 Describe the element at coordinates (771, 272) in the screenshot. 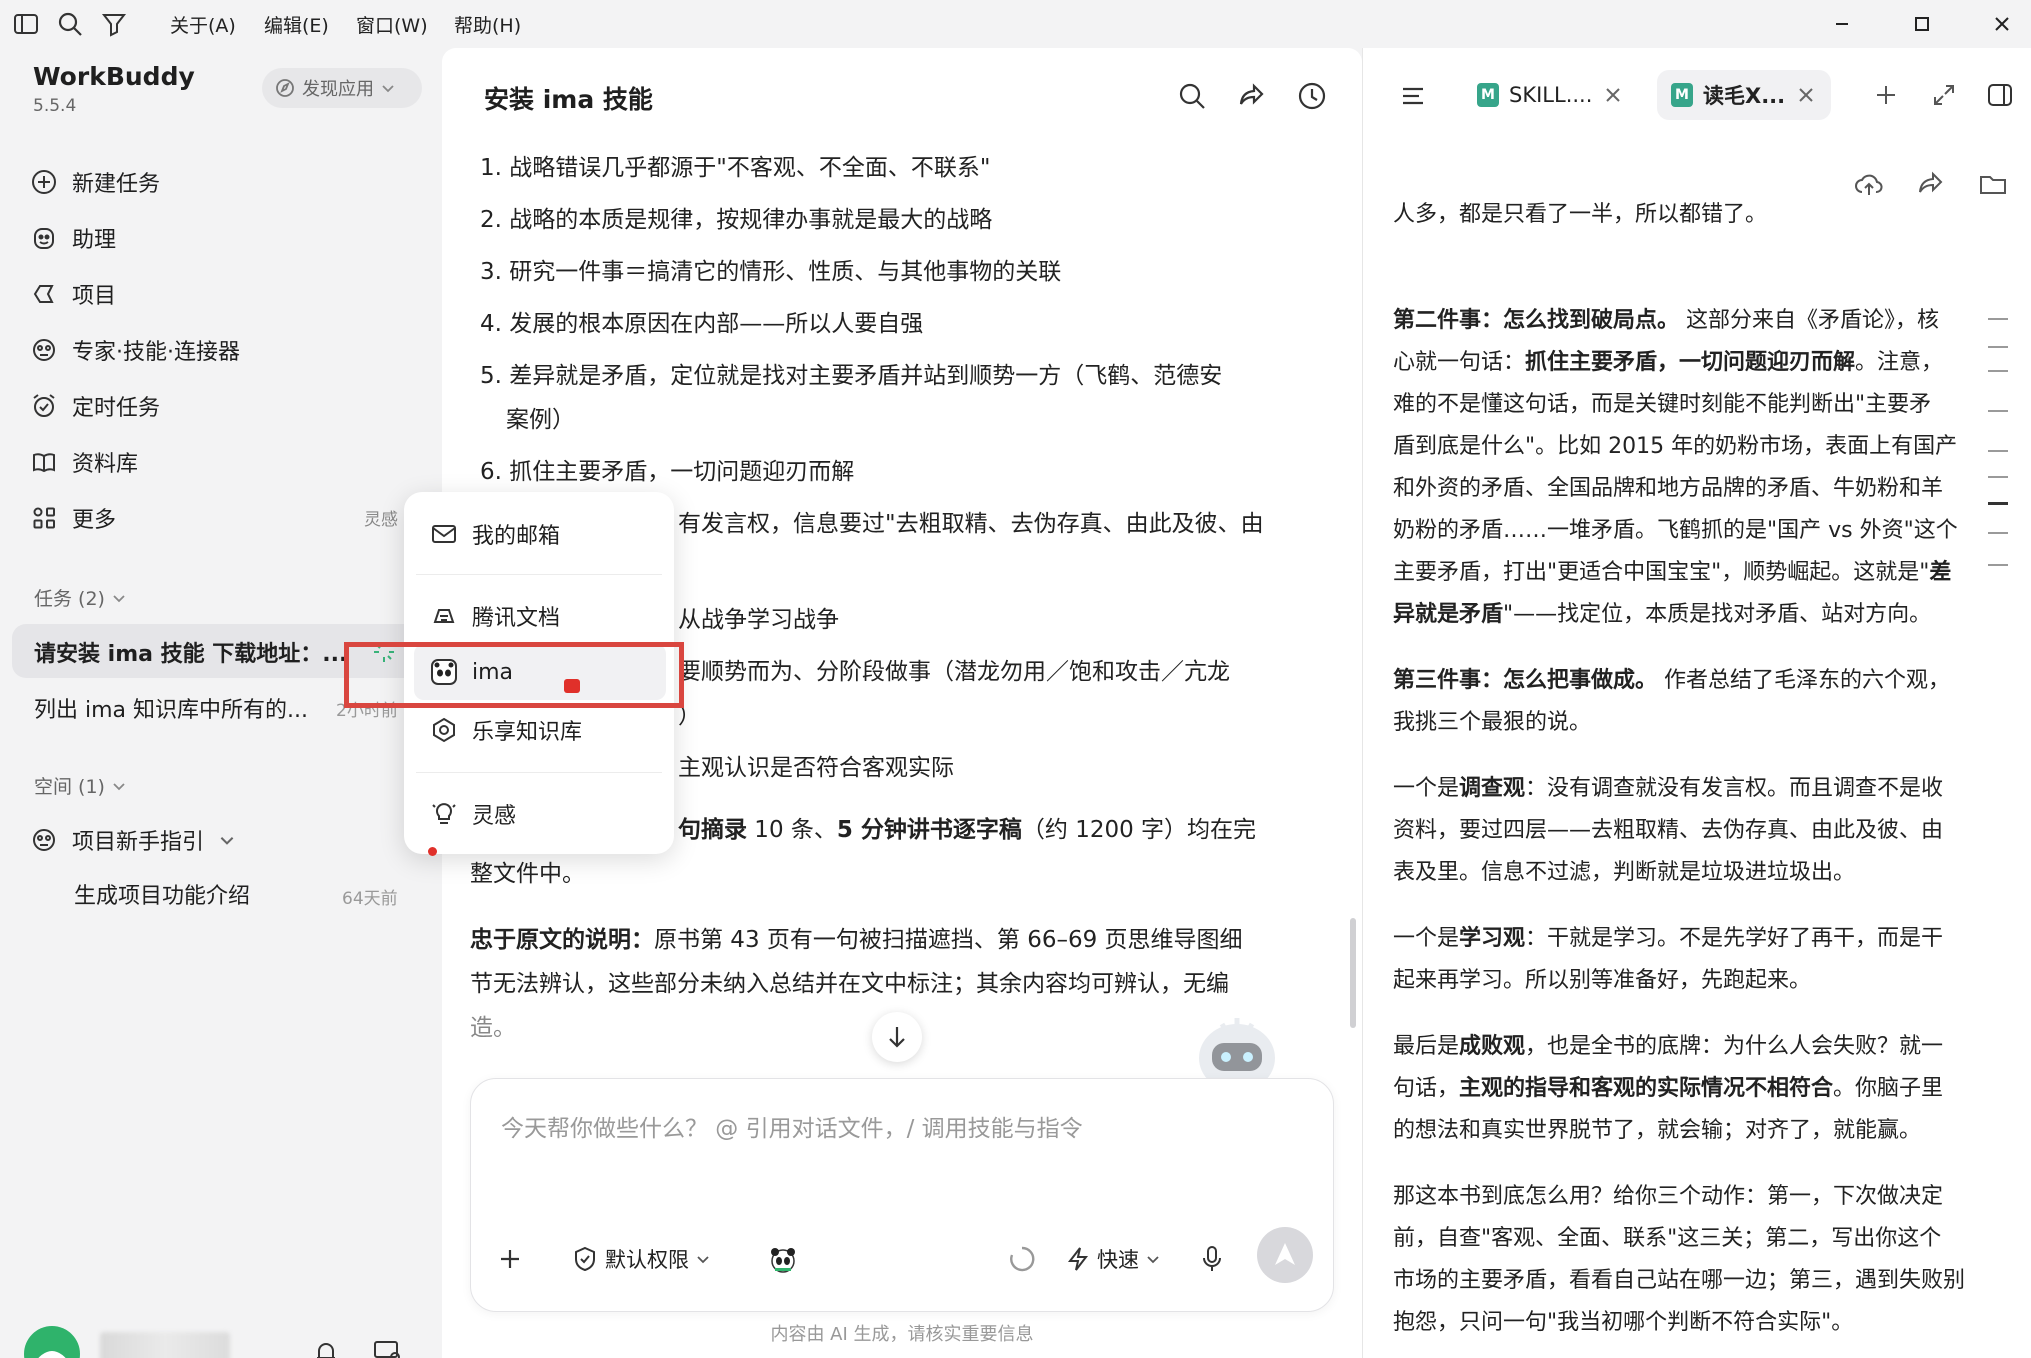

I see `message-line: 3. 研究一件事＝搞清它的情形、性质、与其他事物的关联` at that location.